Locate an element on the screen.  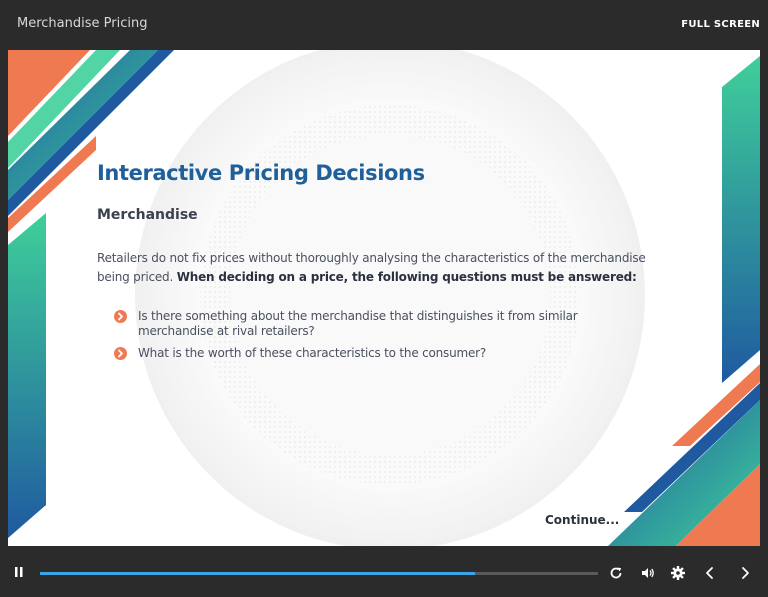
progress-fill is located at coordinates (258, 573).